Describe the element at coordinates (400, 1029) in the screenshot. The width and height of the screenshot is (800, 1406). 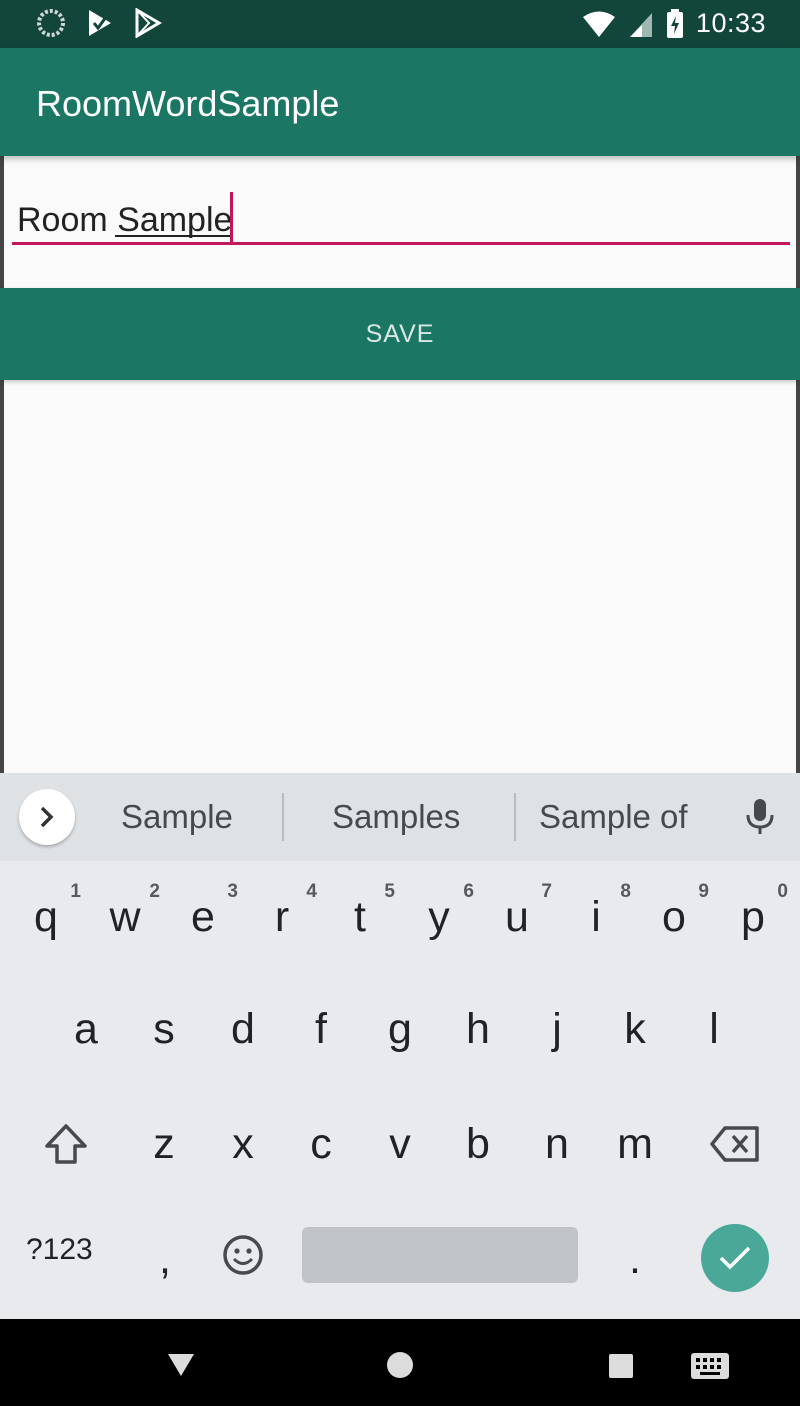
I see `key-g: g` at that location.